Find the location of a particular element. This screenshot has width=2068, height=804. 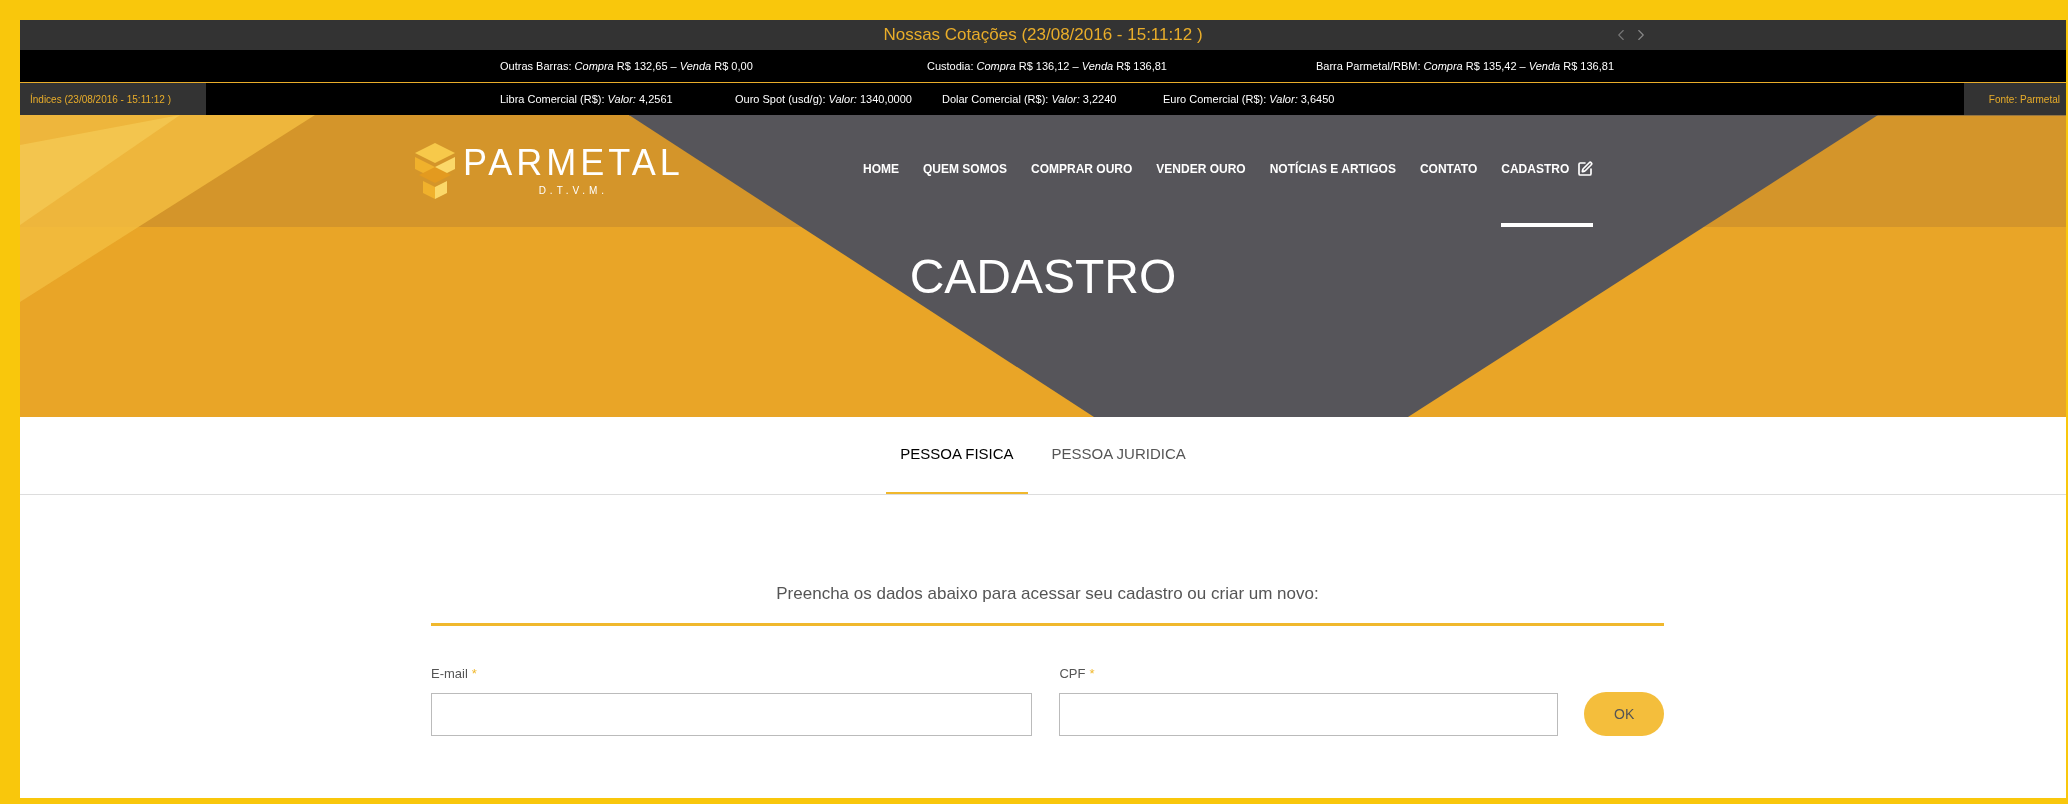

nav-link: CADASTRO is located at coordinates (1547, 171).